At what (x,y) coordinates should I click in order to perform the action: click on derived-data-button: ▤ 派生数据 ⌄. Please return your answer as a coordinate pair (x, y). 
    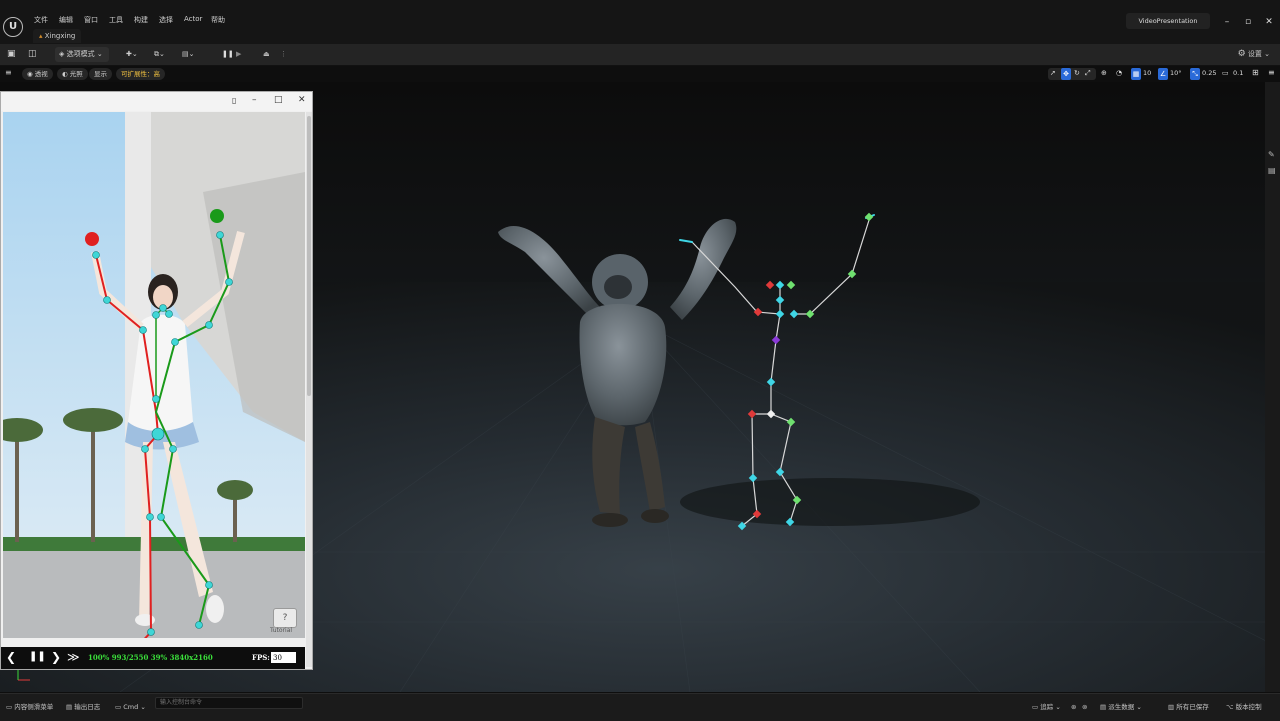
    Looking at the image, I should click on (1121, 707).